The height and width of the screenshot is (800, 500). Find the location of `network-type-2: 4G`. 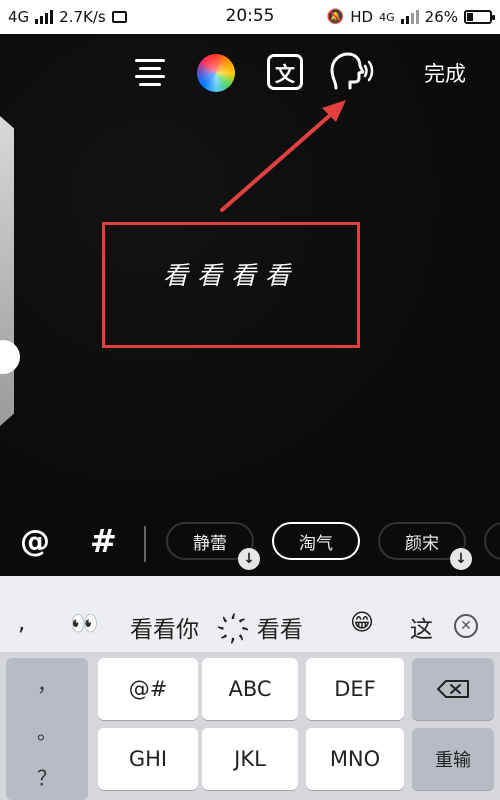

network-type-2: 4G is located at coordinates (387, 17).